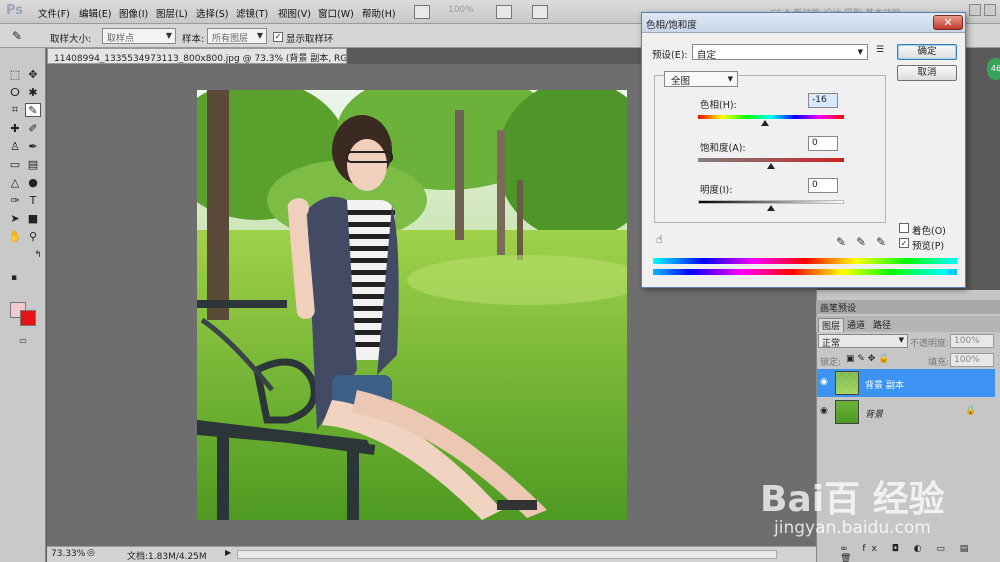 This screenshot has height=562, width=1000. I want to click on menu-window: 窗口(W), so click(336, 13).